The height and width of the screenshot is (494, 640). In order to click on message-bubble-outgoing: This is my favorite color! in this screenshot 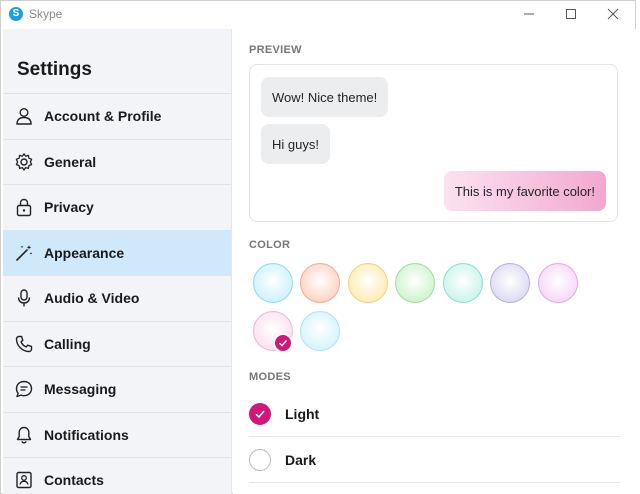, I will do `click(524, 191)`.